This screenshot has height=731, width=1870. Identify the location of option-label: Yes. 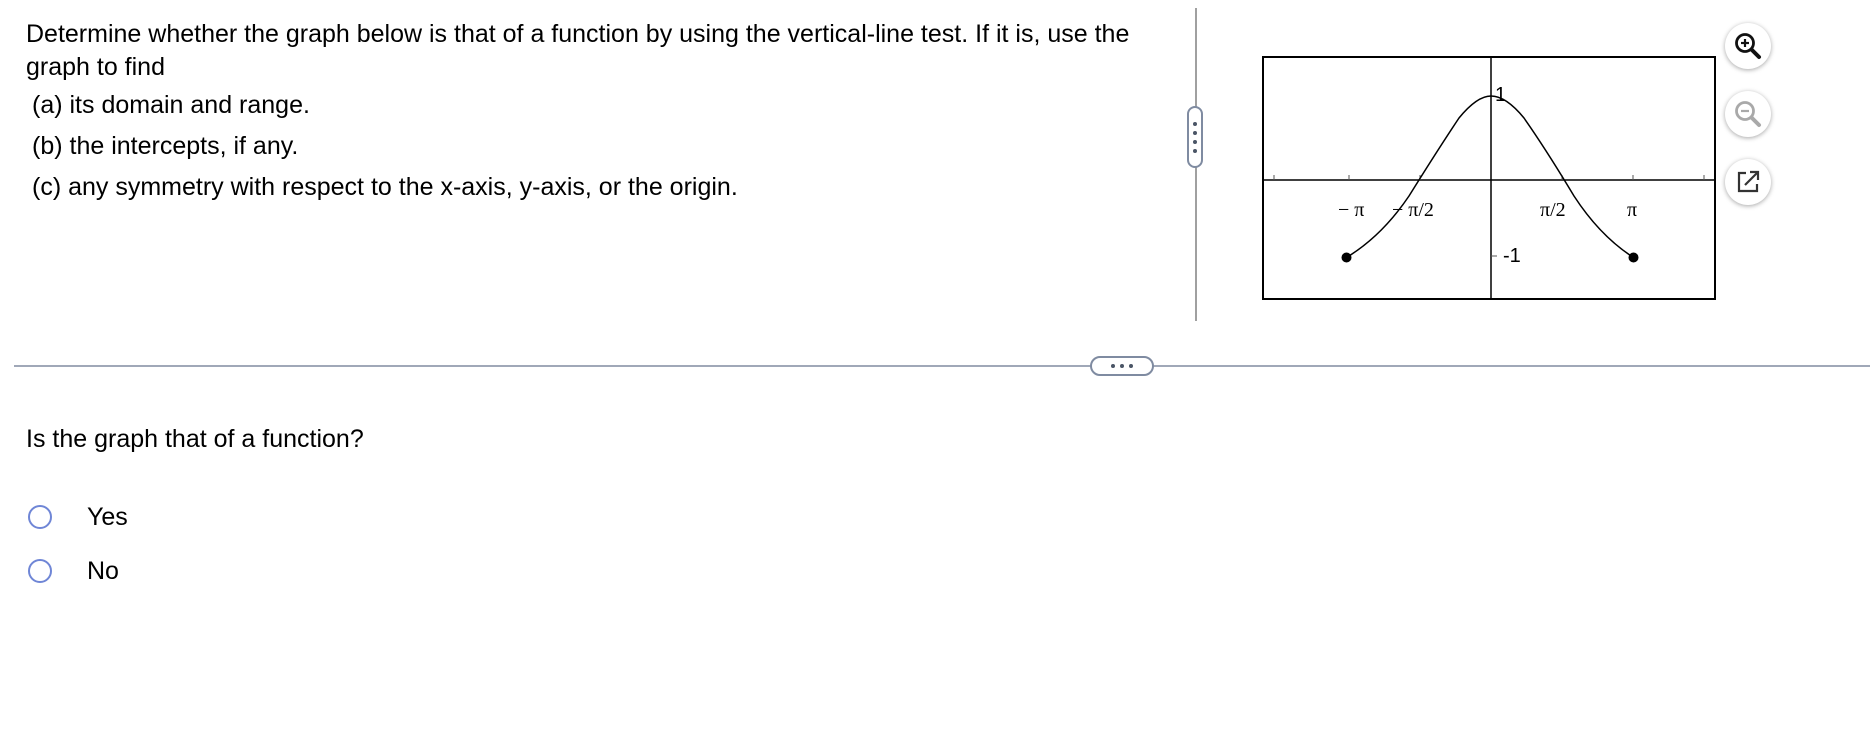
(107, 516).